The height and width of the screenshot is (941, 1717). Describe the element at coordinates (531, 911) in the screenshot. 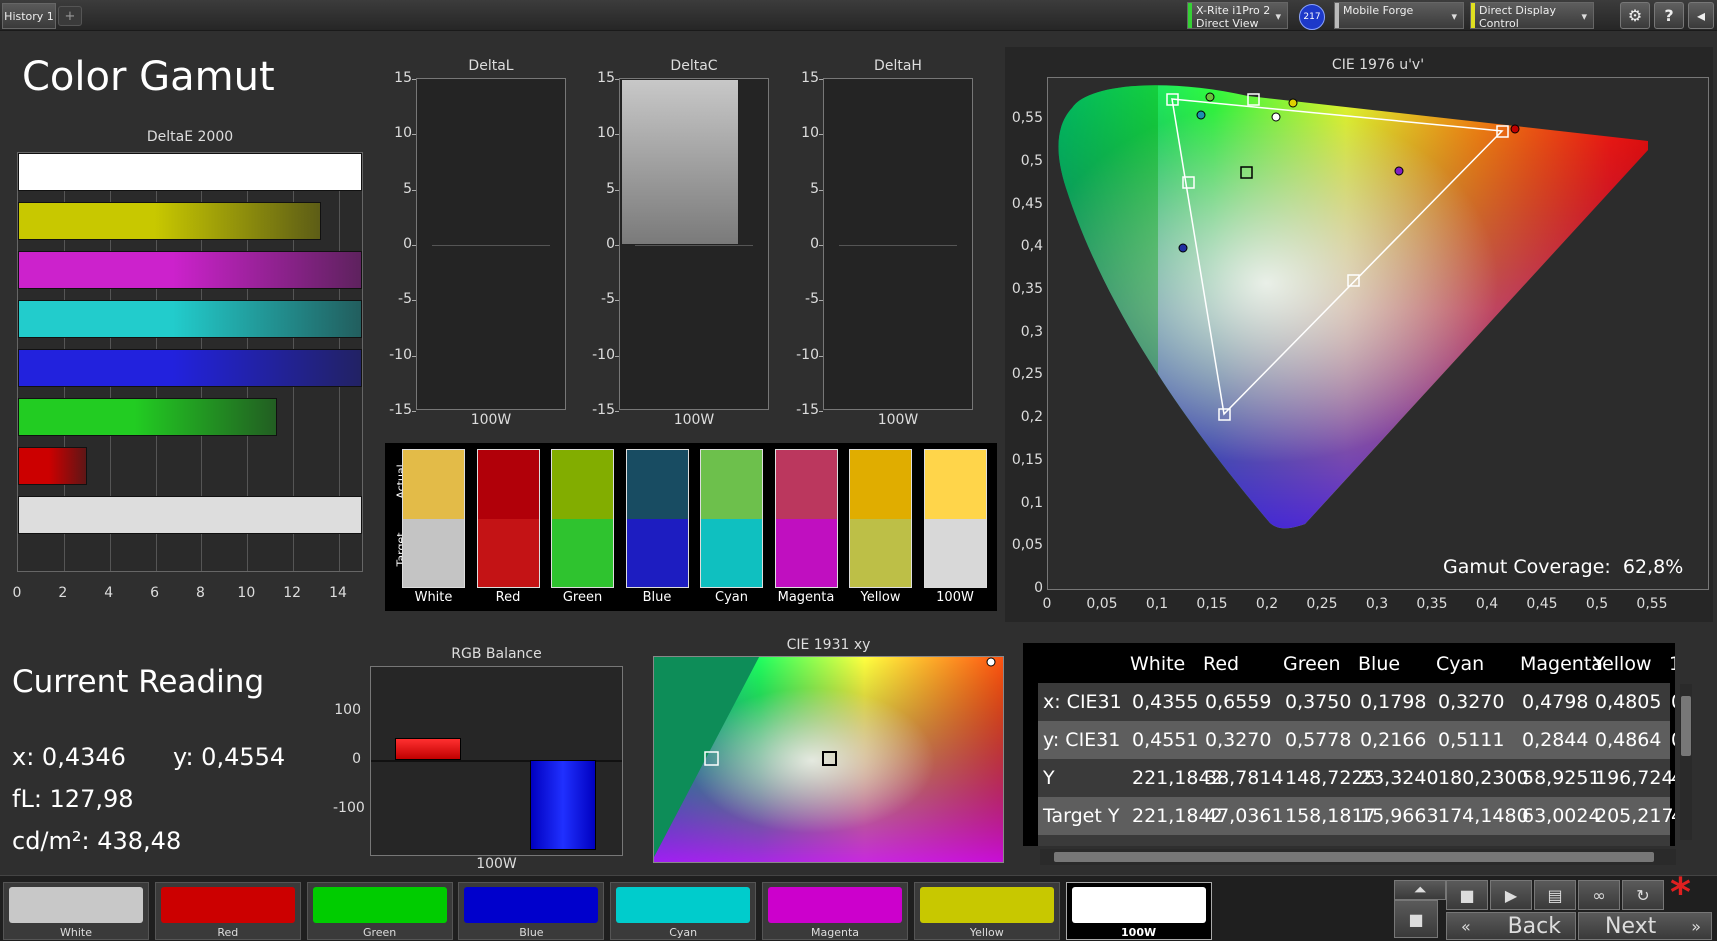

I see `patch-button-blue: Blue` at that location.